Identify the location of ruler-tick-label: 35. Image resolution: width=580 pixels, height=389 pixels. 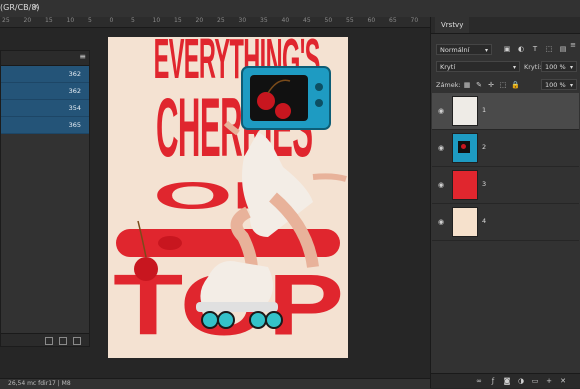
(264, 20).